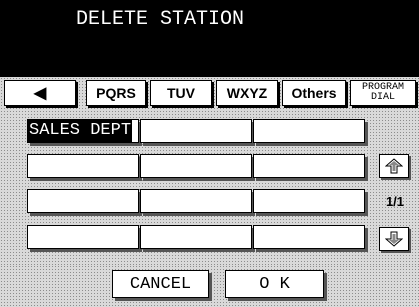 This screenshot has height=307, width=419. I want to click on triangle-left-icon: ◀, so click(40, 93).